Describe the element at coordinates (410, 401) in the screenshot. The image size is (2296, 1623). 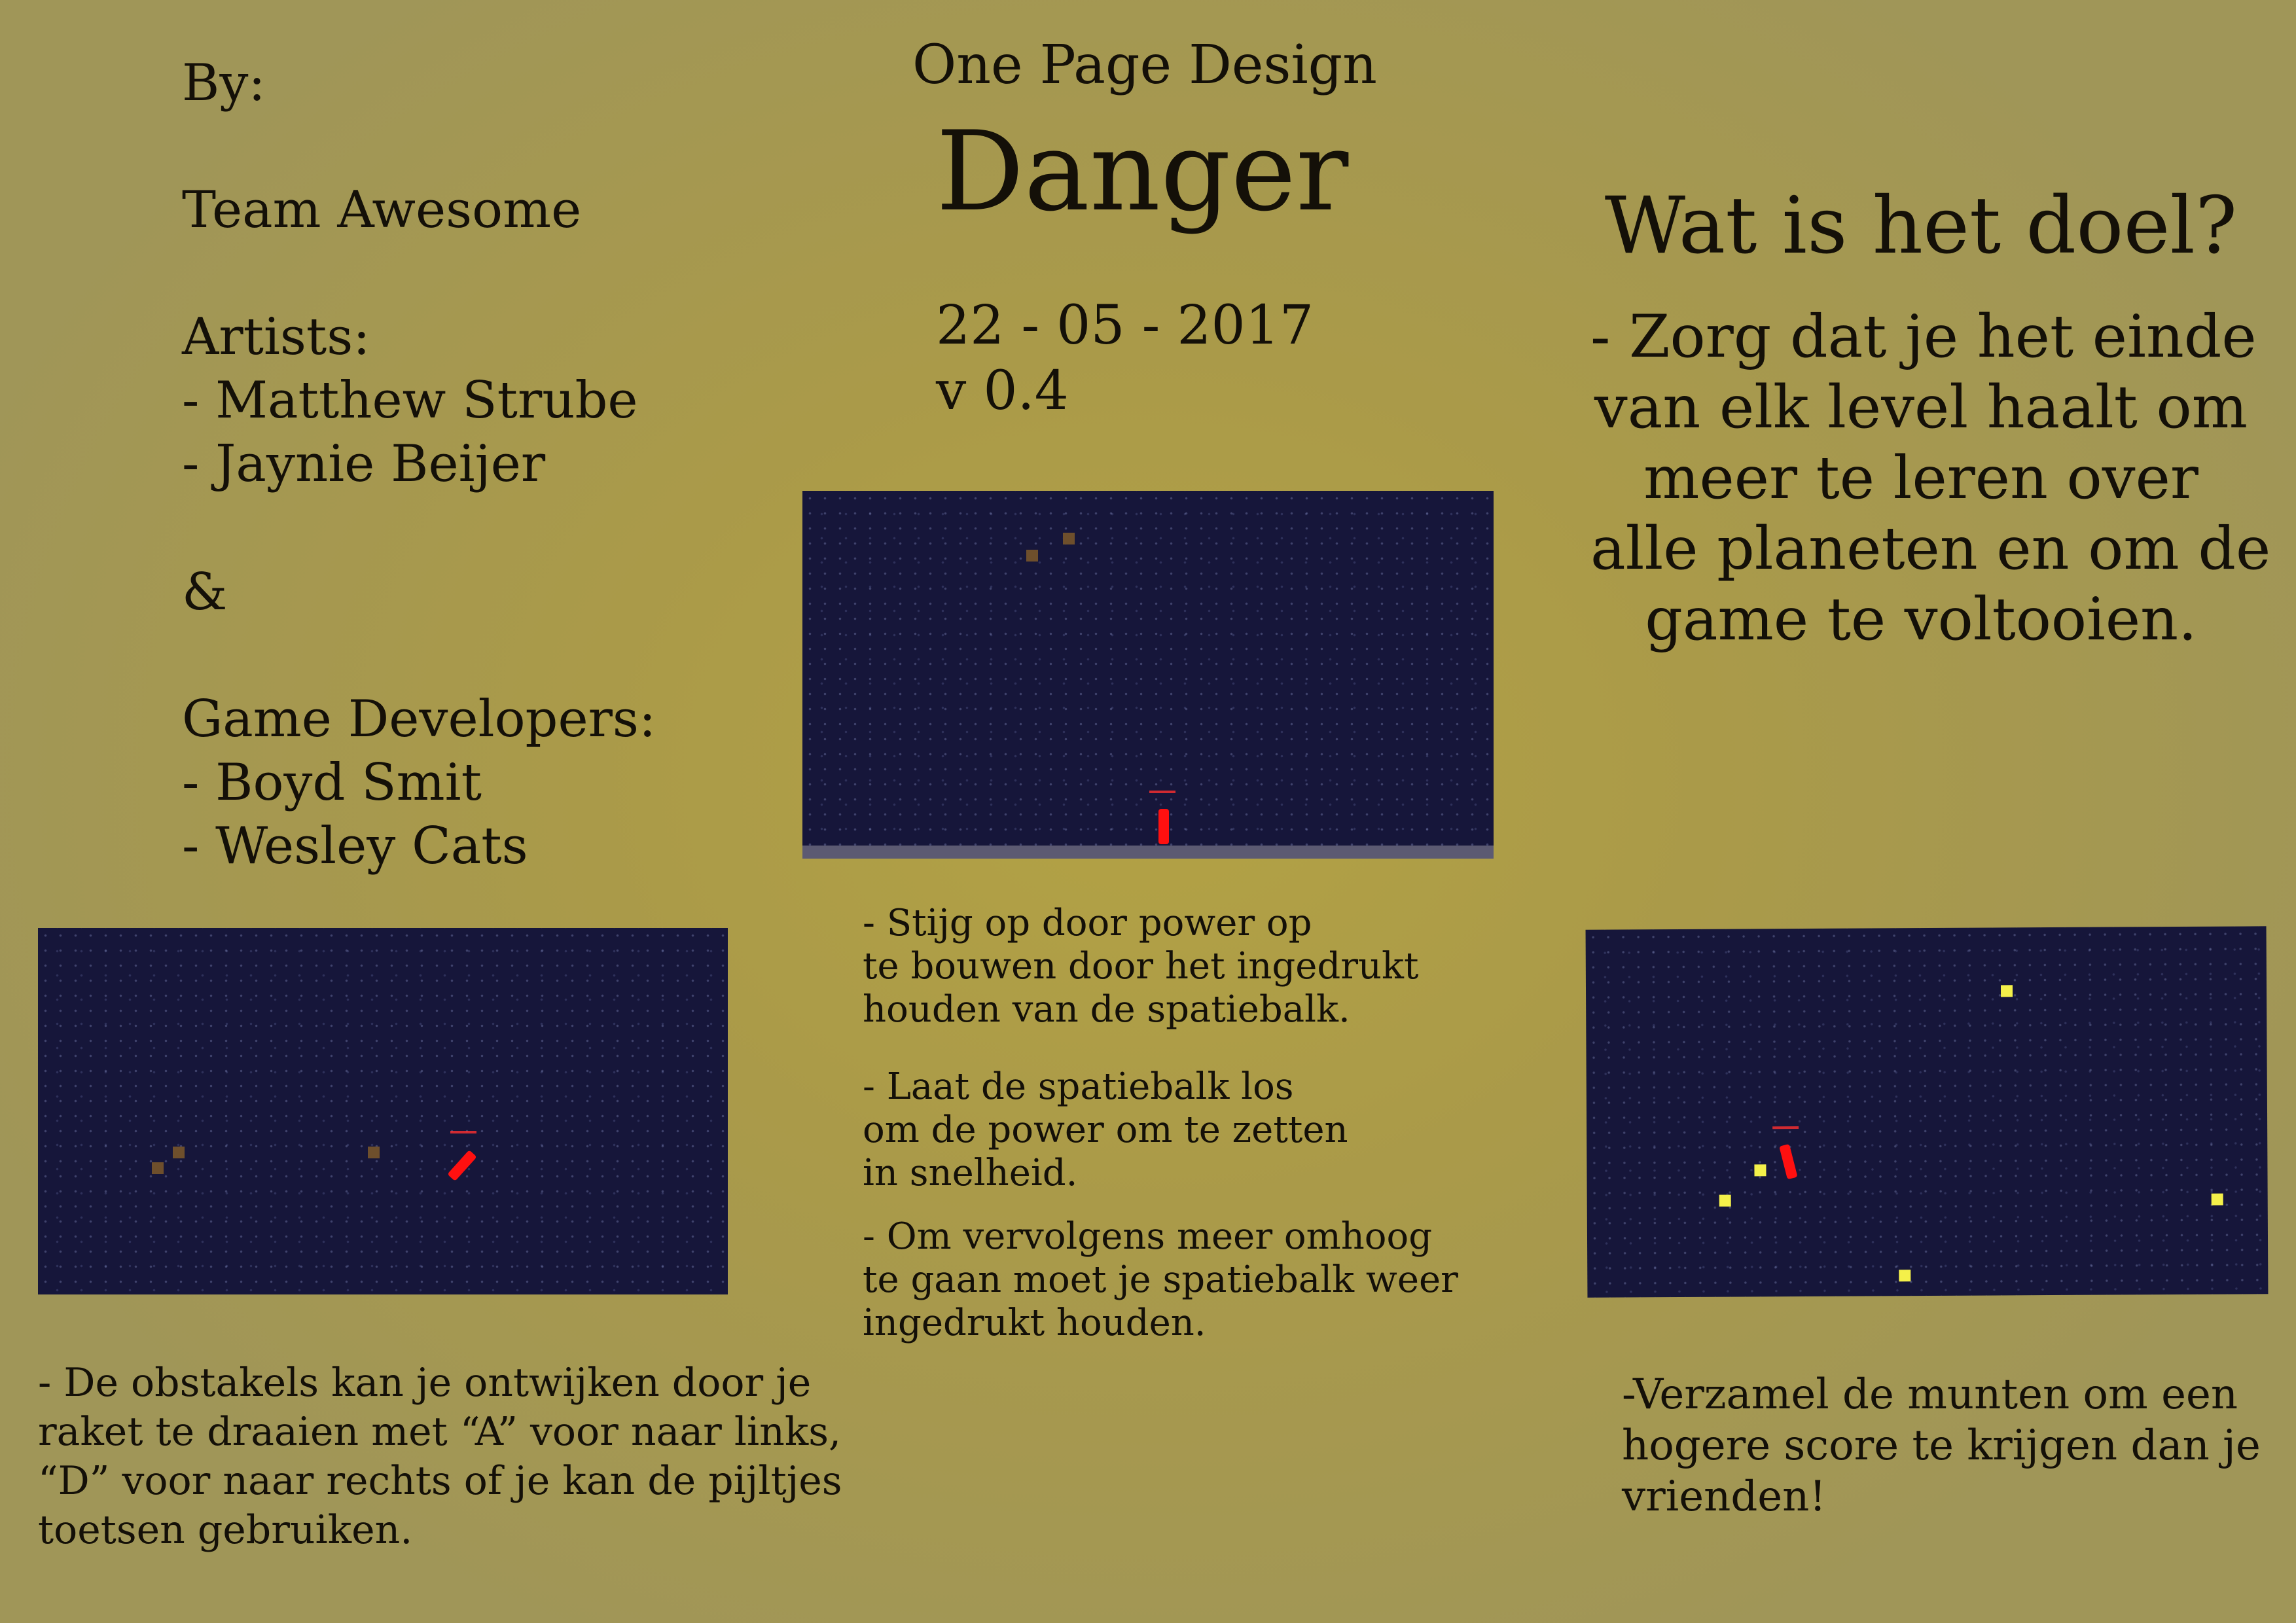
I see `artist-name: - Matthew Strube` at that location.